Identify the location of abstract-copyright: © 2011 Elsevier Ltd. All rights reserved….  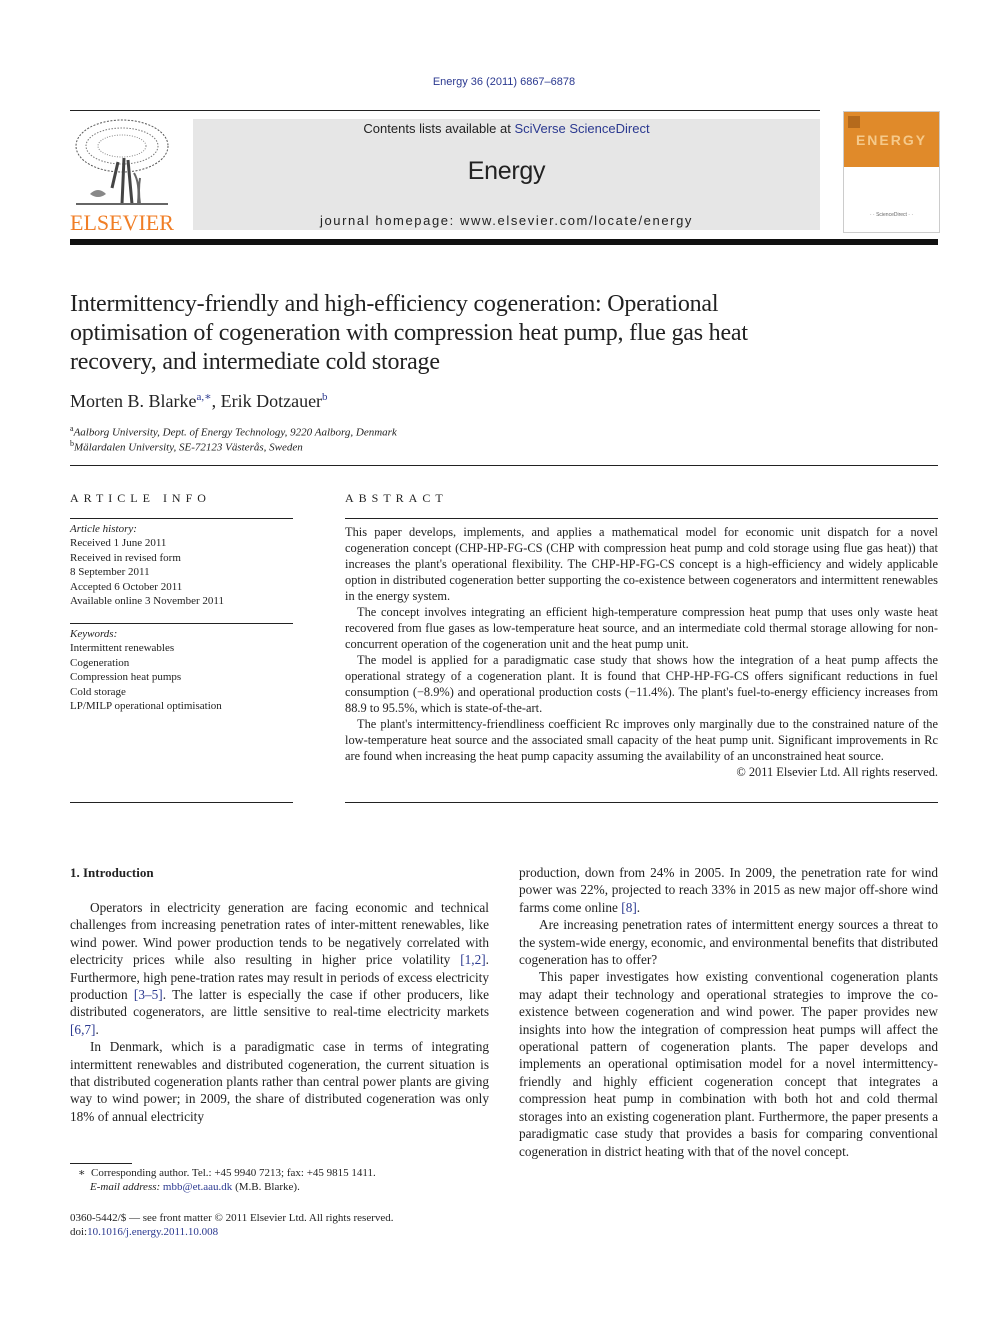
(837, 772).